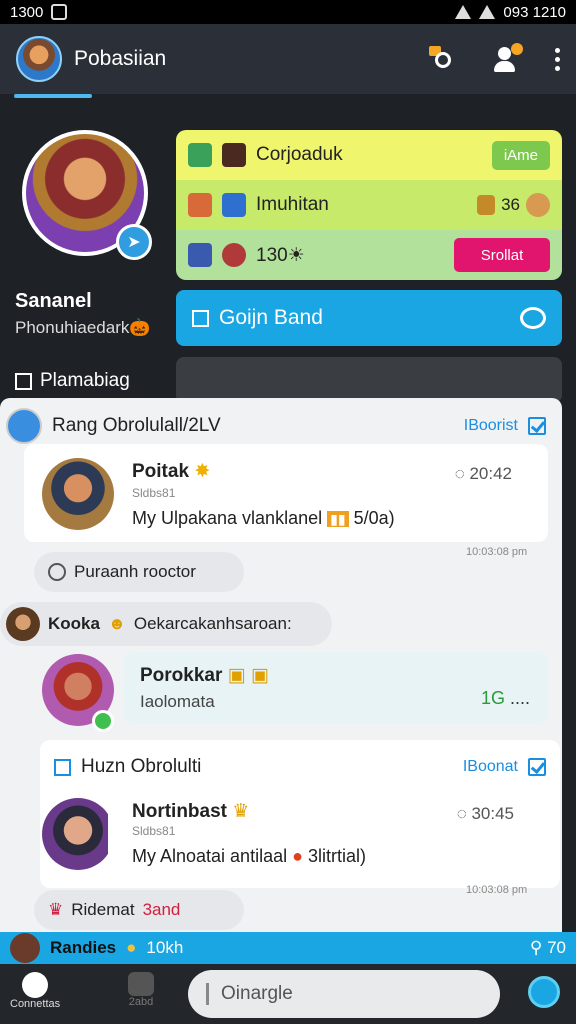  I want to click on join-band-button: Goijn Band, so click(369, 318).